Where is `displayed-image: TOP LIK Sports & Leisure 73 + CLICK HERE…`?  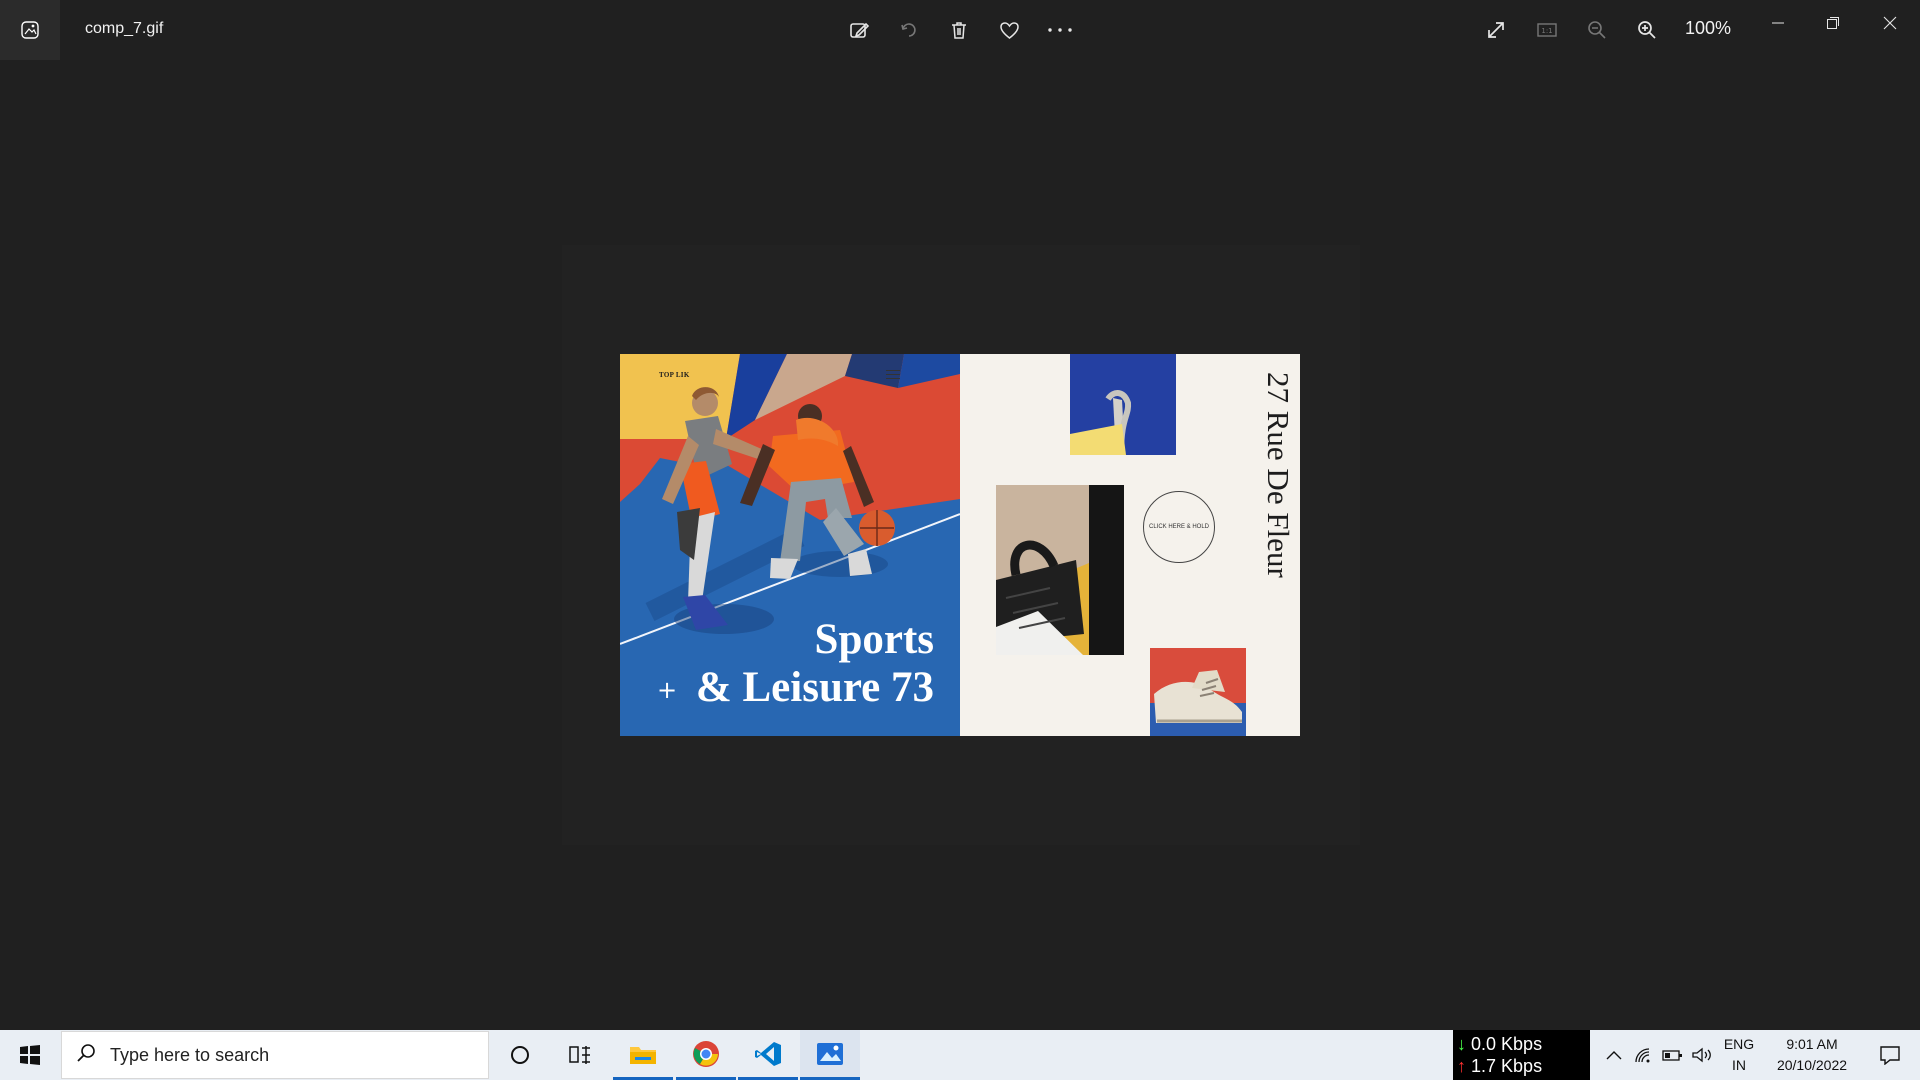
displayed-image: TOP LIK Sports & Leisure 73 + CLICK HERE… is located at coordinates (960, 545).